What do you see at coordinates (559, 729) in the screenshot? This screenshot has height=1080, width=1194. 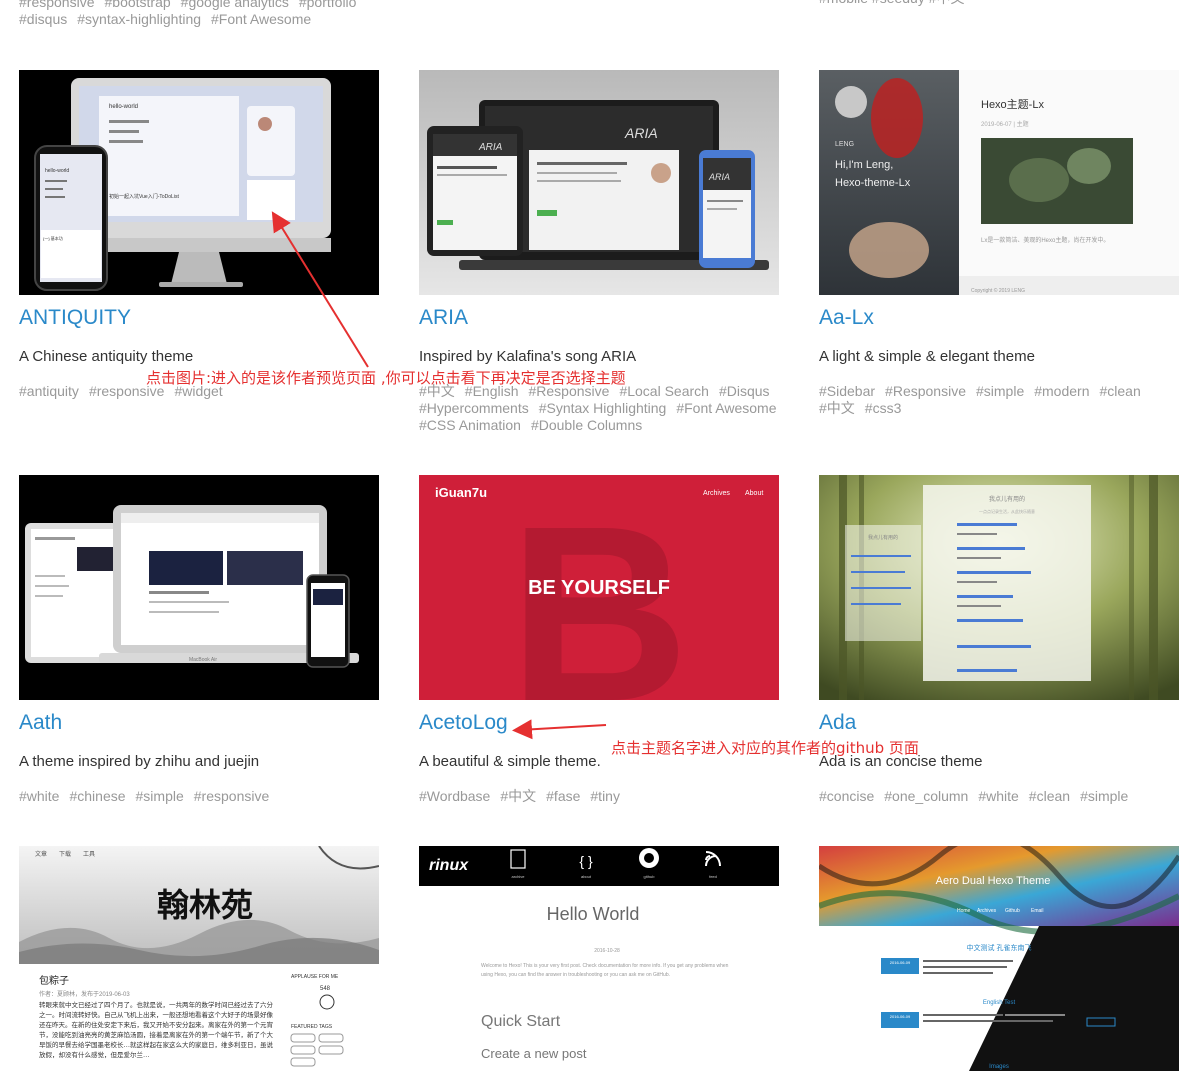 I see `title-annotation-arrow` at bounding box center [559, 729].